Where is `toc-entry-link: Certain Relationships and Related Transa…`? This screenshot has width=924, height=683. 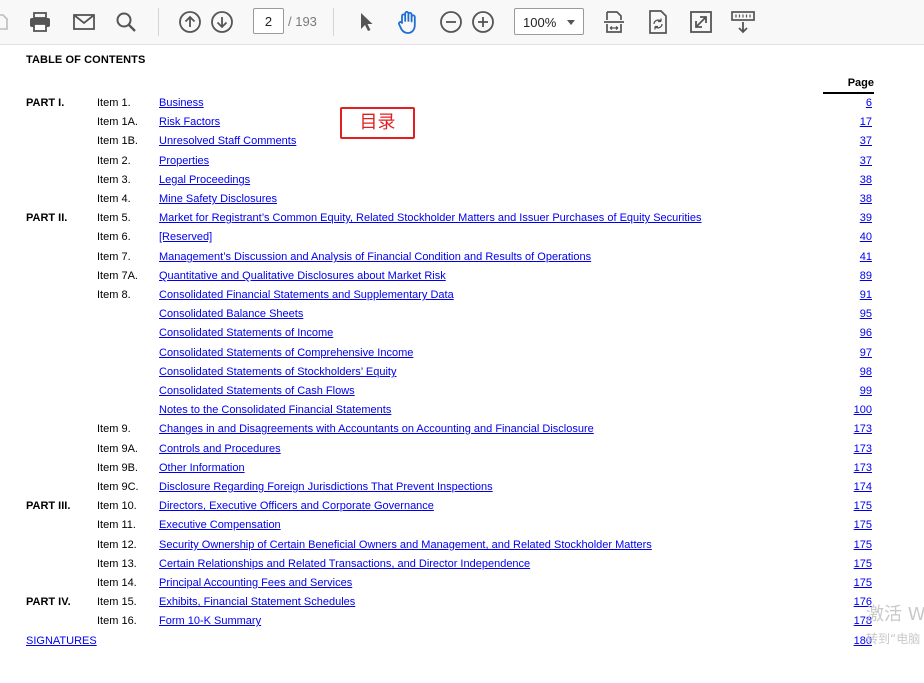
toc-entry-link: Certain Relationships and Related Transa… is located at coordinates (344, 564).